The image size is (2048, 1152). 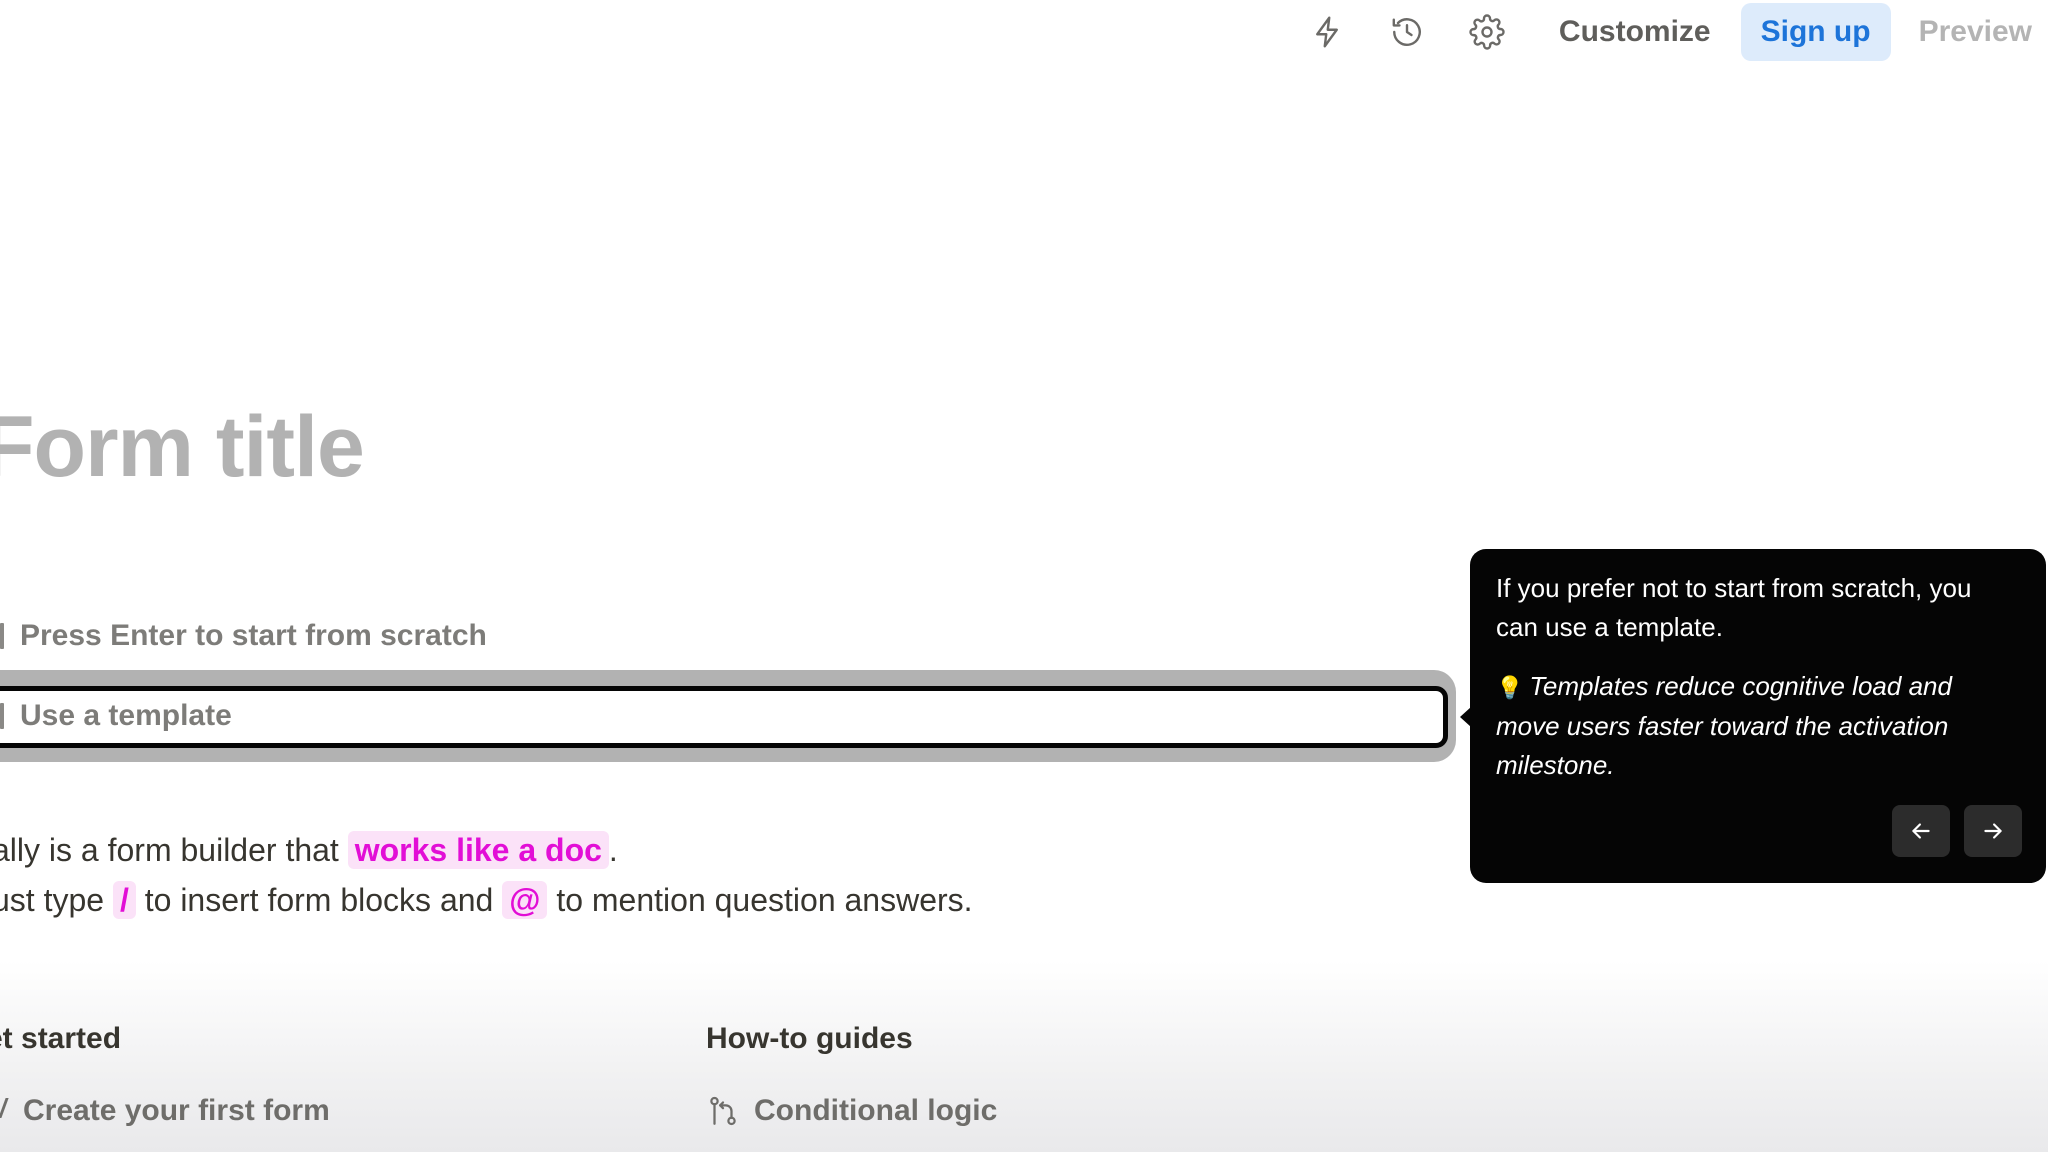 I want to click on next-step-button, so click(x=1993, y=831).